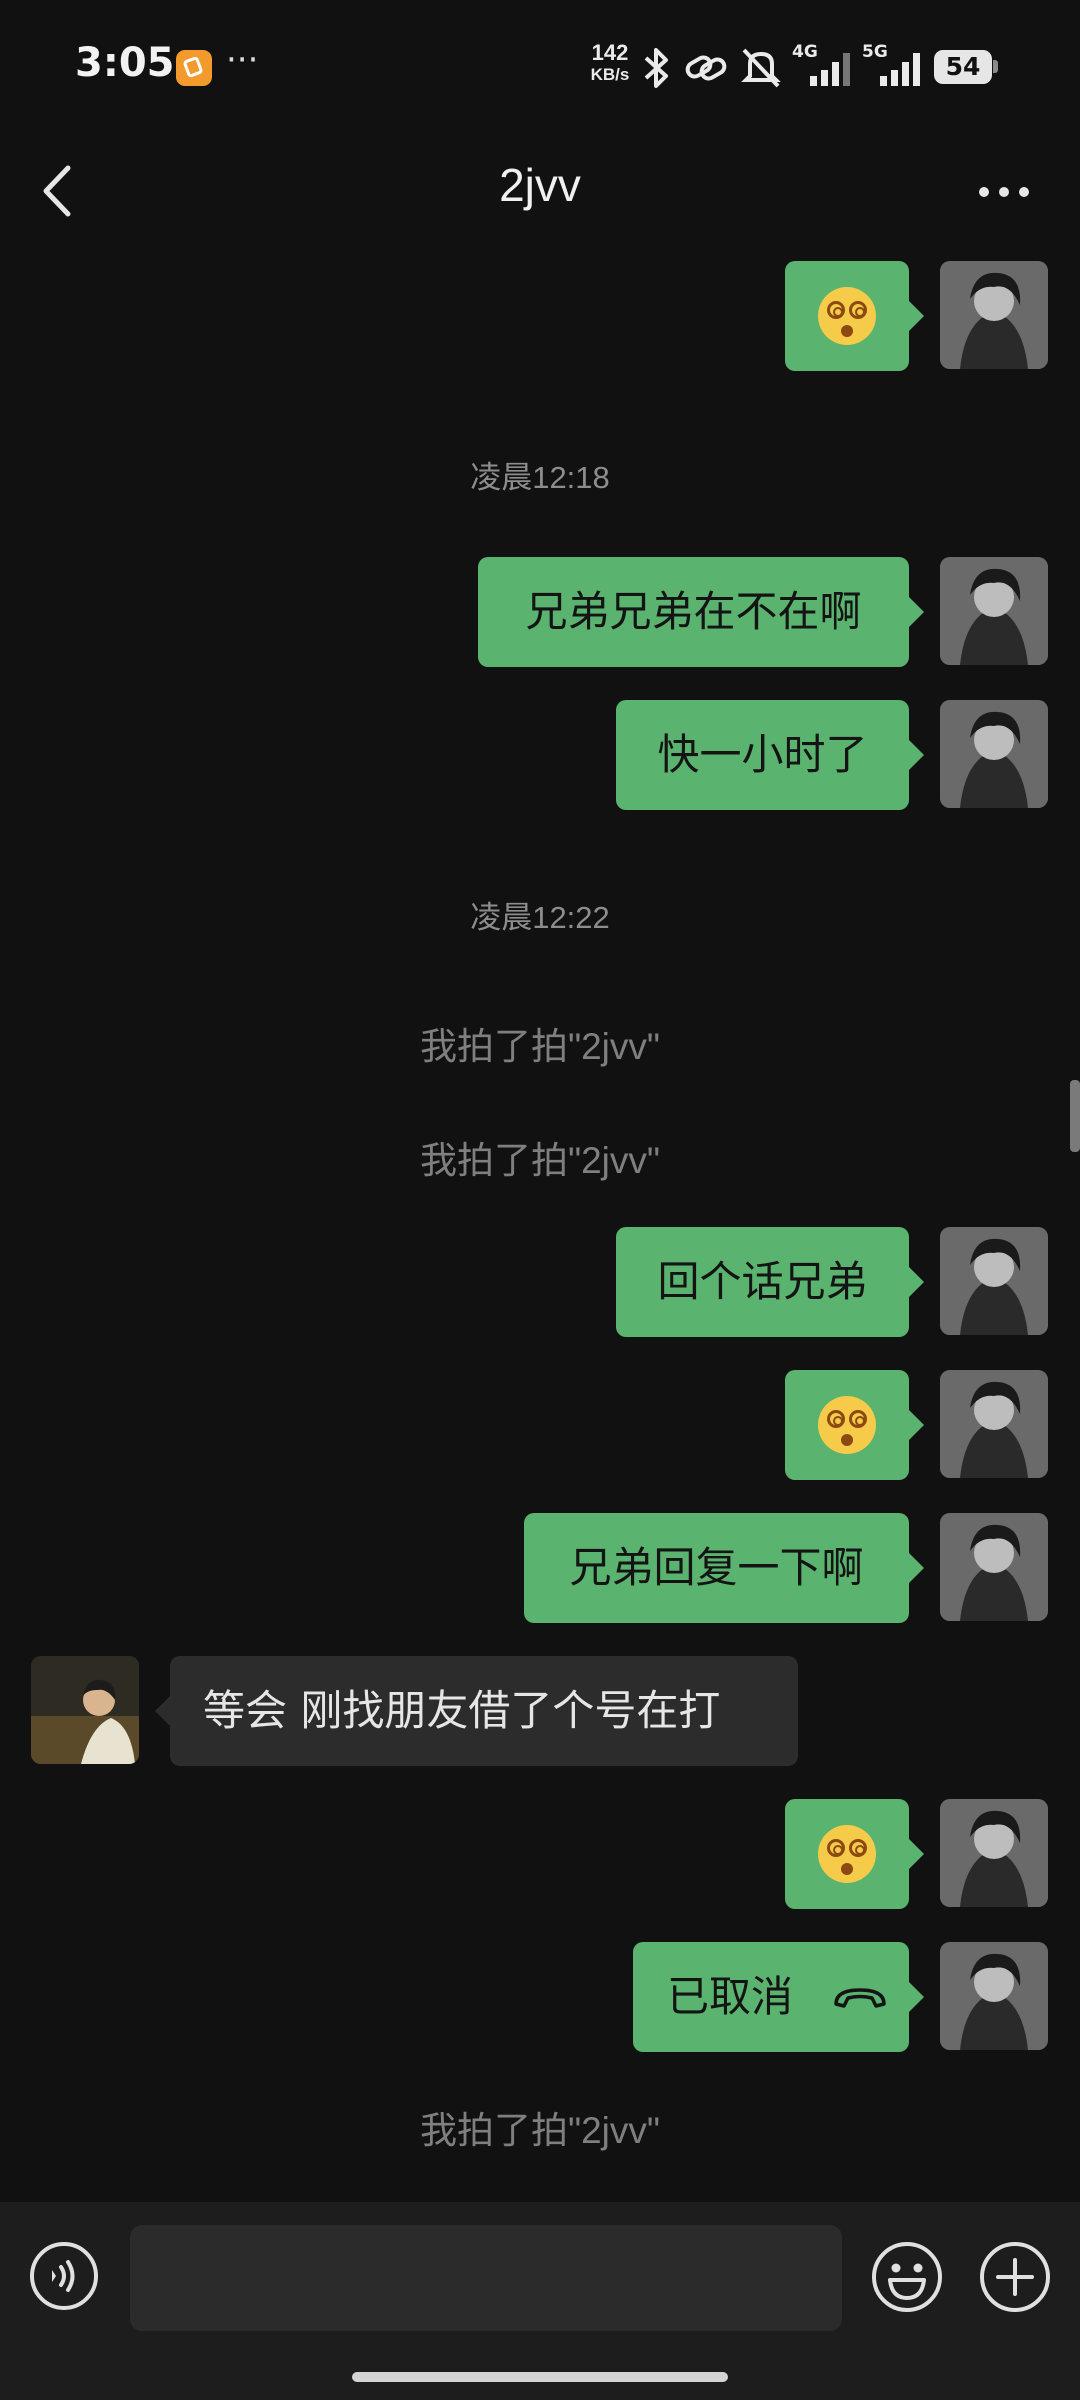 This screenshot has height=2400, width=1080. What do you see at coordinates (85, 1710) in the screenshot?
I see `contact-avatar` at bounding box center [85, 1710].